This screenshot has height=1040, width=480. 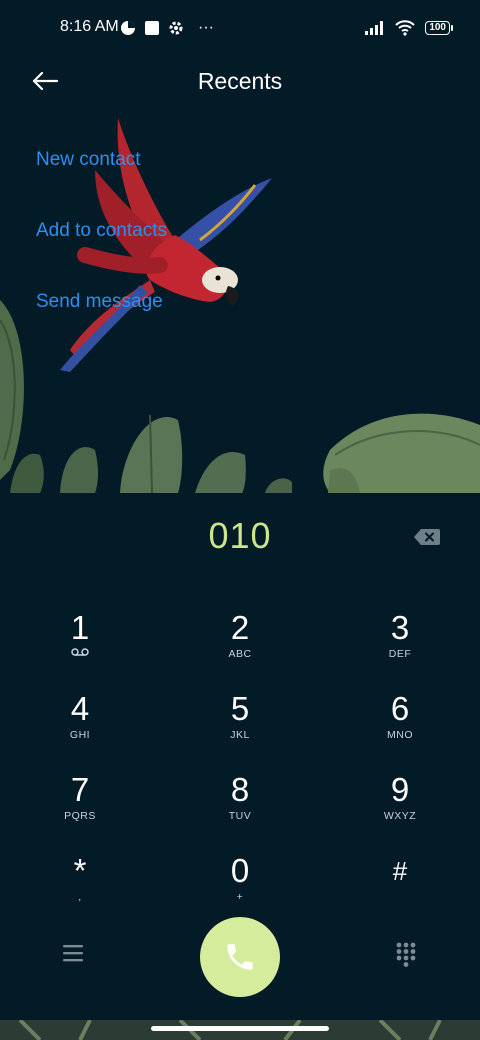 What do you see at coordinates (240, 535) in the screenshot?
I see `dialed-number: 010` at bounding box center [240, 535].